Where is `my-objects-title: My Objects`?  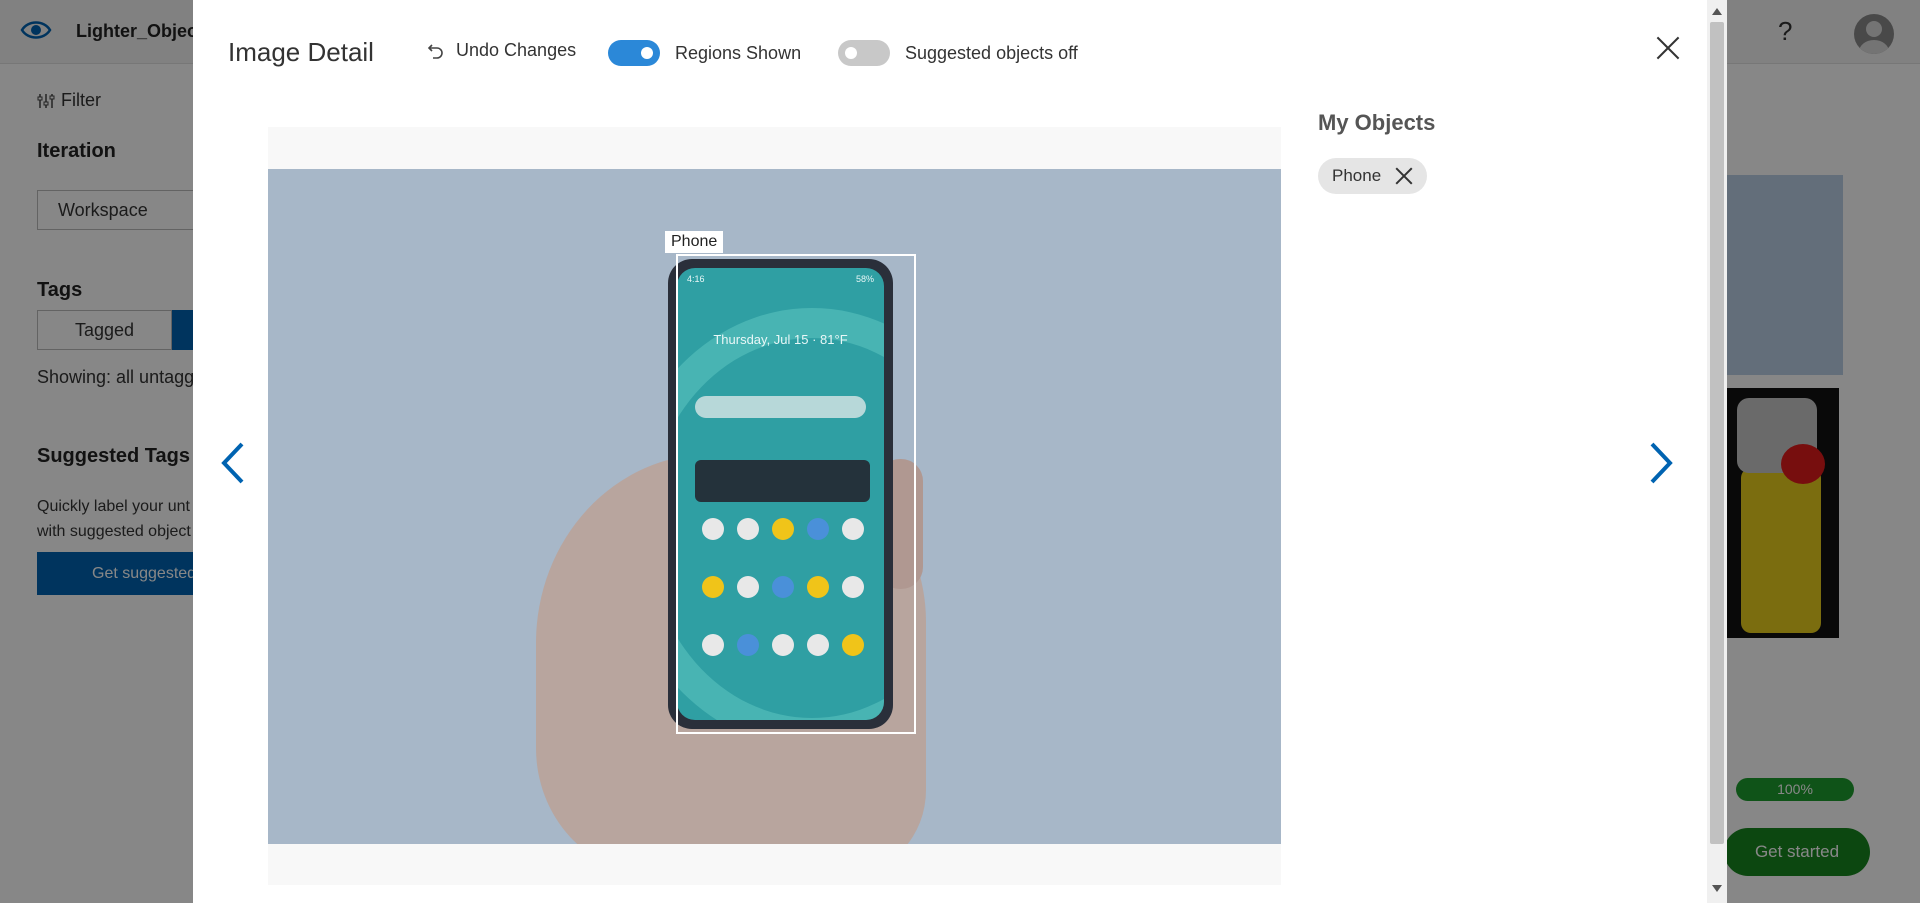 my-objects-title: My Objects is located at coordinates (1377, 122).